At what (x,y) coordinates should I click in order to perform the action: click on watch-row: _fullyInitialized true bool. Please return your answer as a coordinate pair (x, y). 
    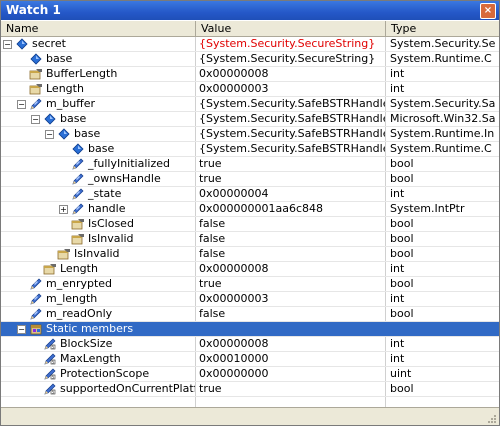
    Looking at the image, I should click on (250, 164).